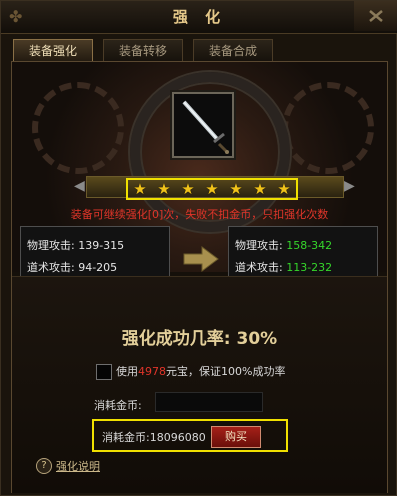 Image resolution: width=397 pixels, height=496 pixels. Describe the element at coordinates (98, 267) in the screenshot. I see `stat-value: 94-205` at that location.